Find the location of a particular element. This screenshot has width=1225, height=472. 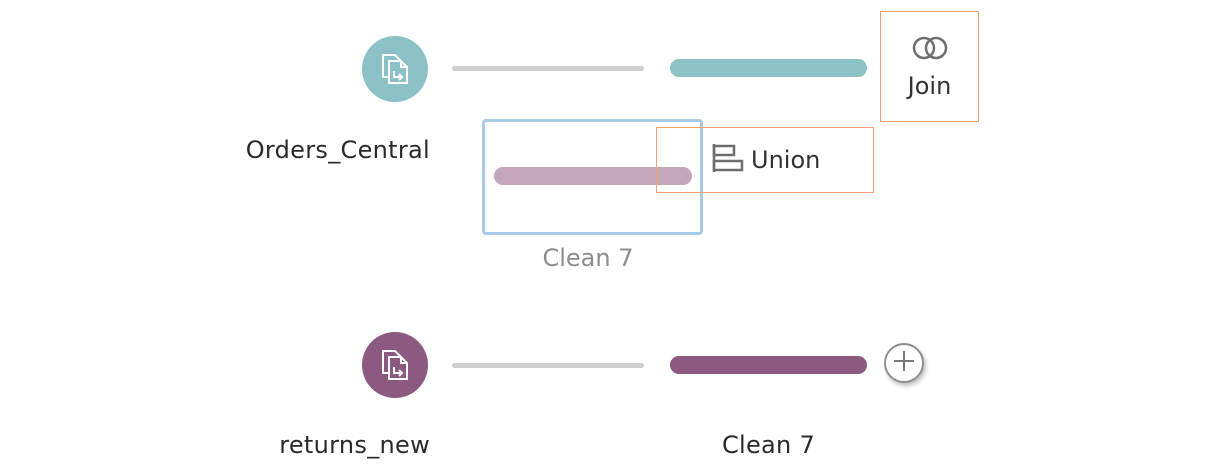

input-node-returns-new is located at coordinates (395, 365).